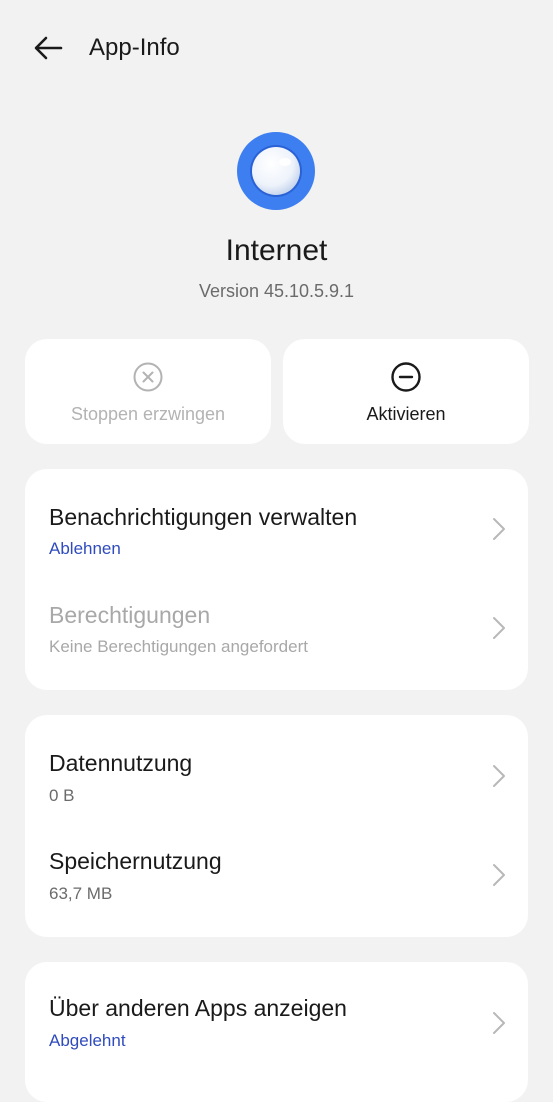  Describe the element at coordinates (276, 291) in the screenshot. I see `app-version: Version 45.10.5.9.1` at that location.